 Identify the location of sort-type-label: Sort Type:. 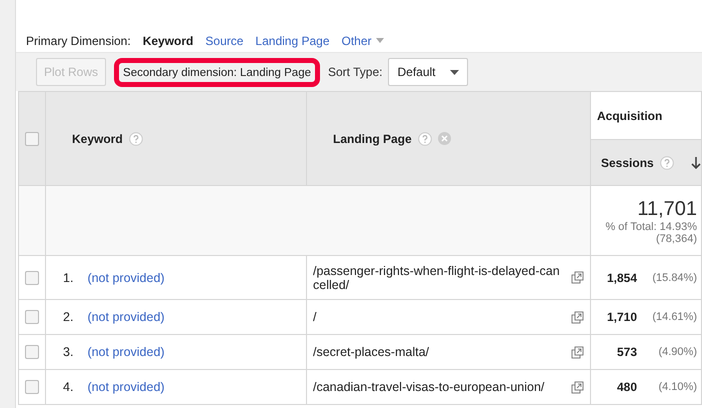
(355, 72).